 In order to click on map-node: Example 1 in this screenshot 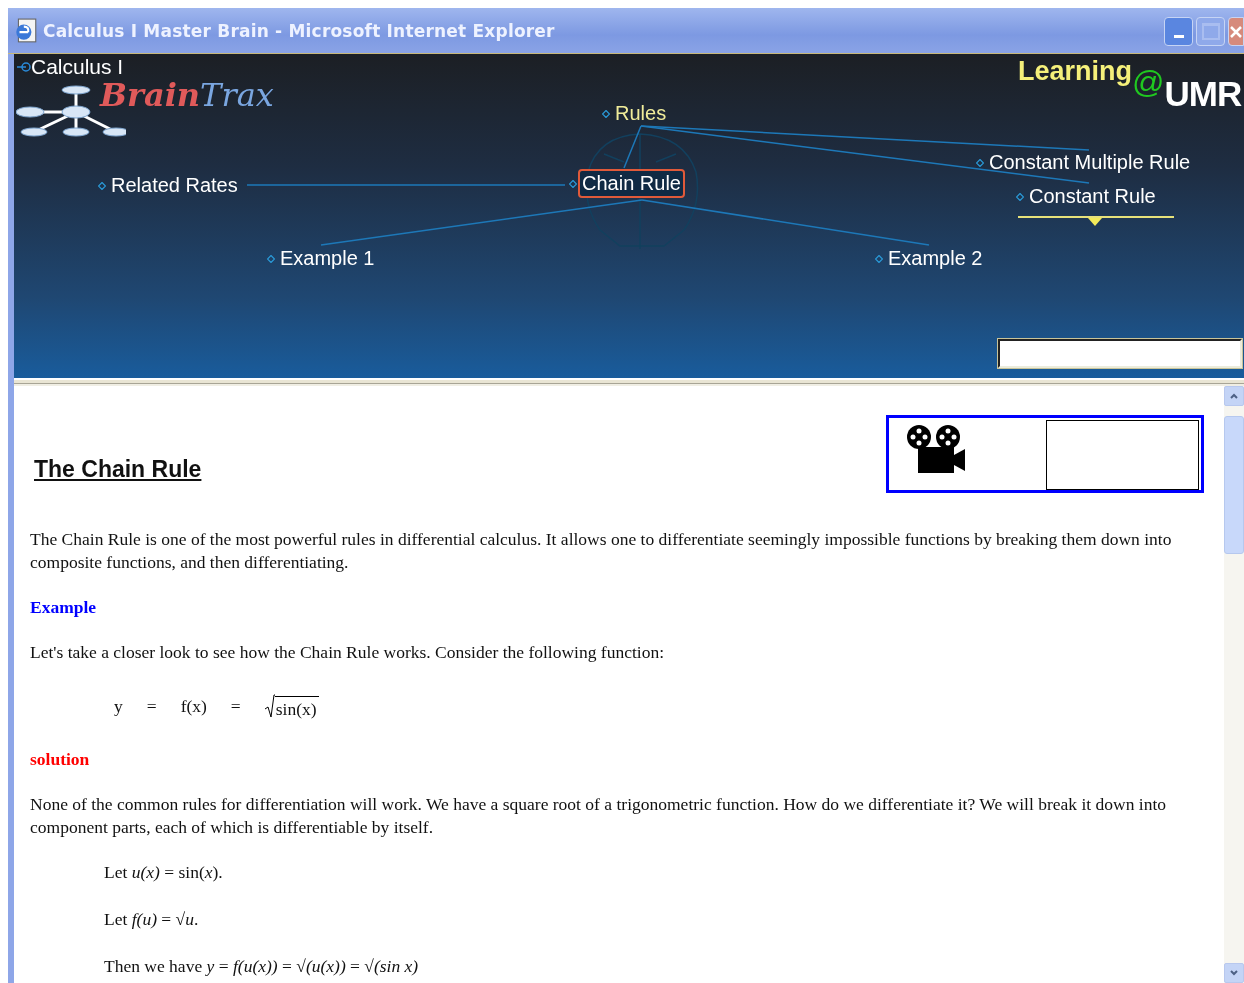, I will do `click(327, 258)`.